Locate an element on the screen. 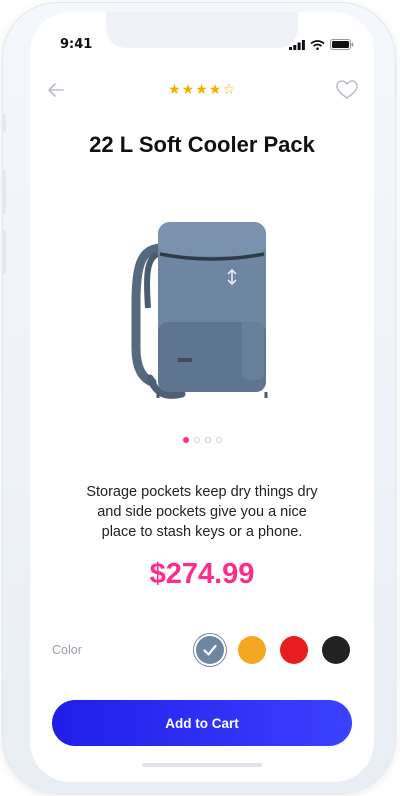 This screenshot has height=796, width=400. color-swatches is located at coordinates (273, 650).